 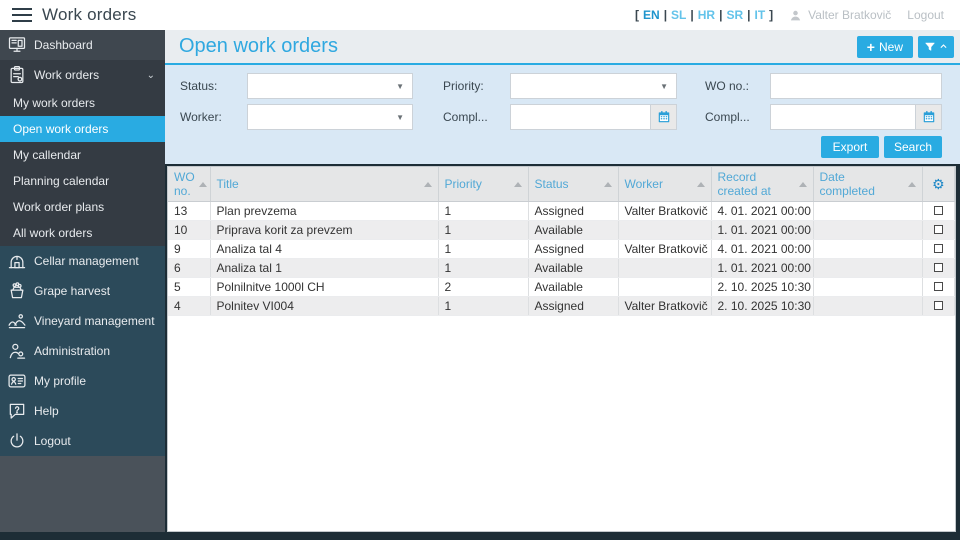 I want to click on language-switcher: [ EN | SL | HR | SR | IT ], so click(x=704, y=15).